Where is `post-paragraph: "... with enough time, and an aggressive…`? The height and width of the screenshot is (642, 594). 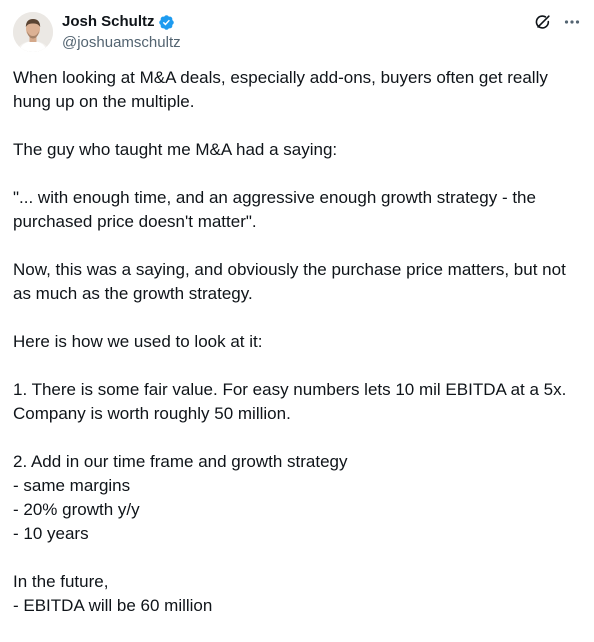
post-paragraph: "... with enough time, and an aggressive… is located at coordinates (274, 209).